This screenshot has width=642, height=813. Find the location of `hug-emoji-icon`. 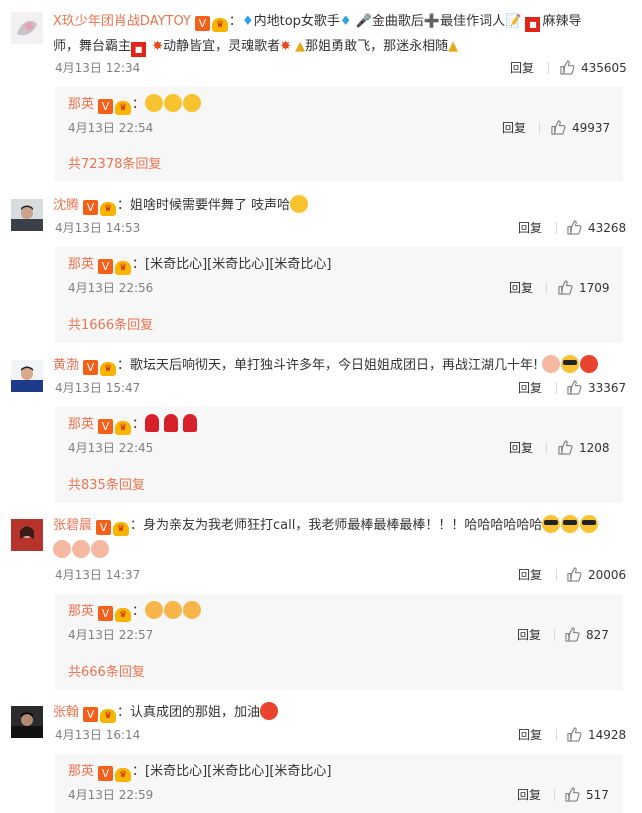

hug-emoji-icon is located at coordinates (299, 204).